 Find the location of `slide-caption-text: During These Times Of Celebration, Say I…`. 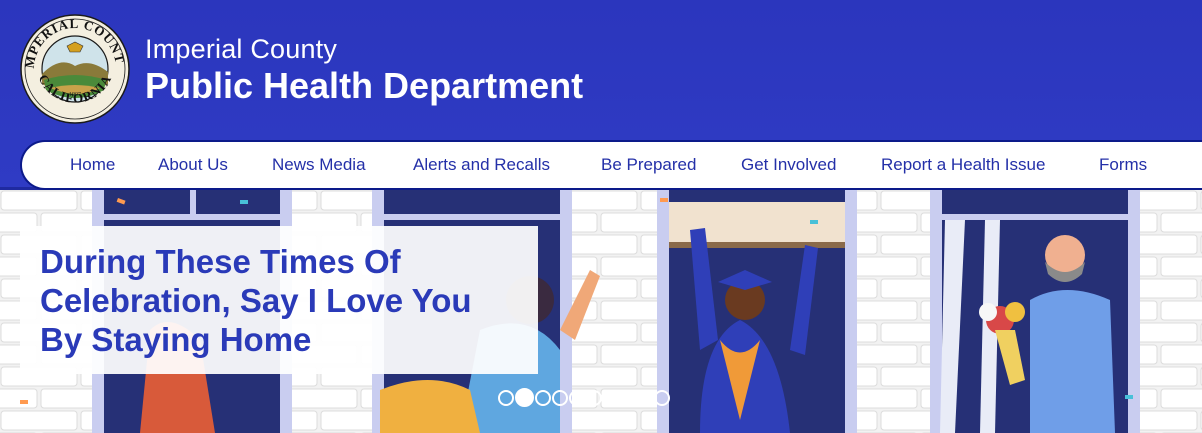

slide-caption-text: During These Times Of Celebration, Say I… is located at coordinates (280, 300).